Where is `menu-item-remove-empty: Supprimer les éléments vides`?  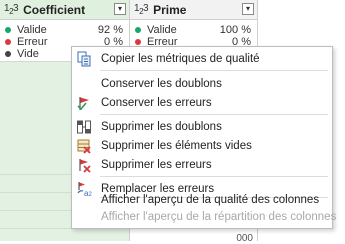
menu-item-remove-empty: Supprimer les éléments vides is located at coordinates (202, 145).